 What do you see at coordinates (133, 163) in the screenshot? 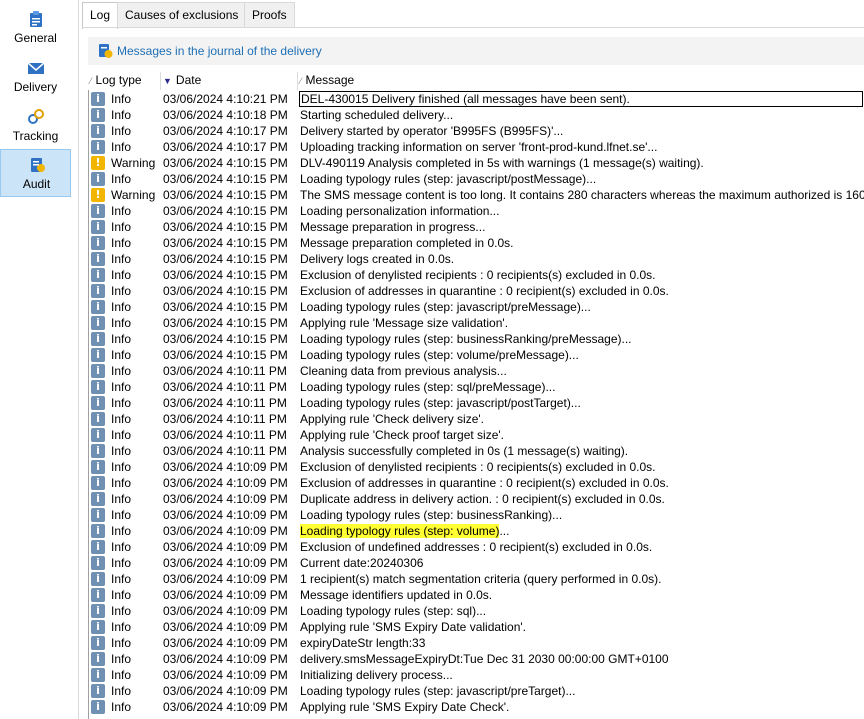
I see `log-type-text: Warning` at bounding box center [133, 163].